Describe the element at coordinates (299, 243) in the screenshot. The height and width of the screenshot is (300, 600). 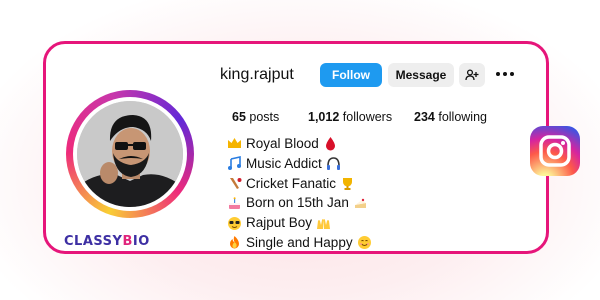
I see `bio-line: Single and Happy` at that location.